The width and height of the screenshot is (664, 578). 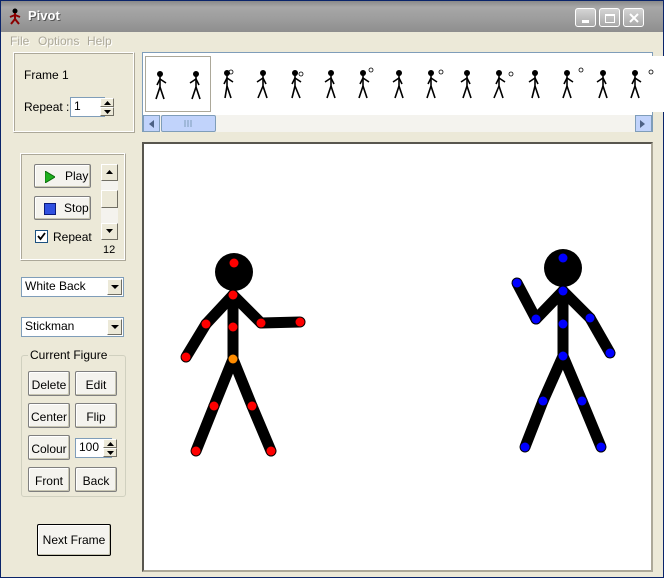 I want to click on menu-file: File, so click(x=19, y=41).